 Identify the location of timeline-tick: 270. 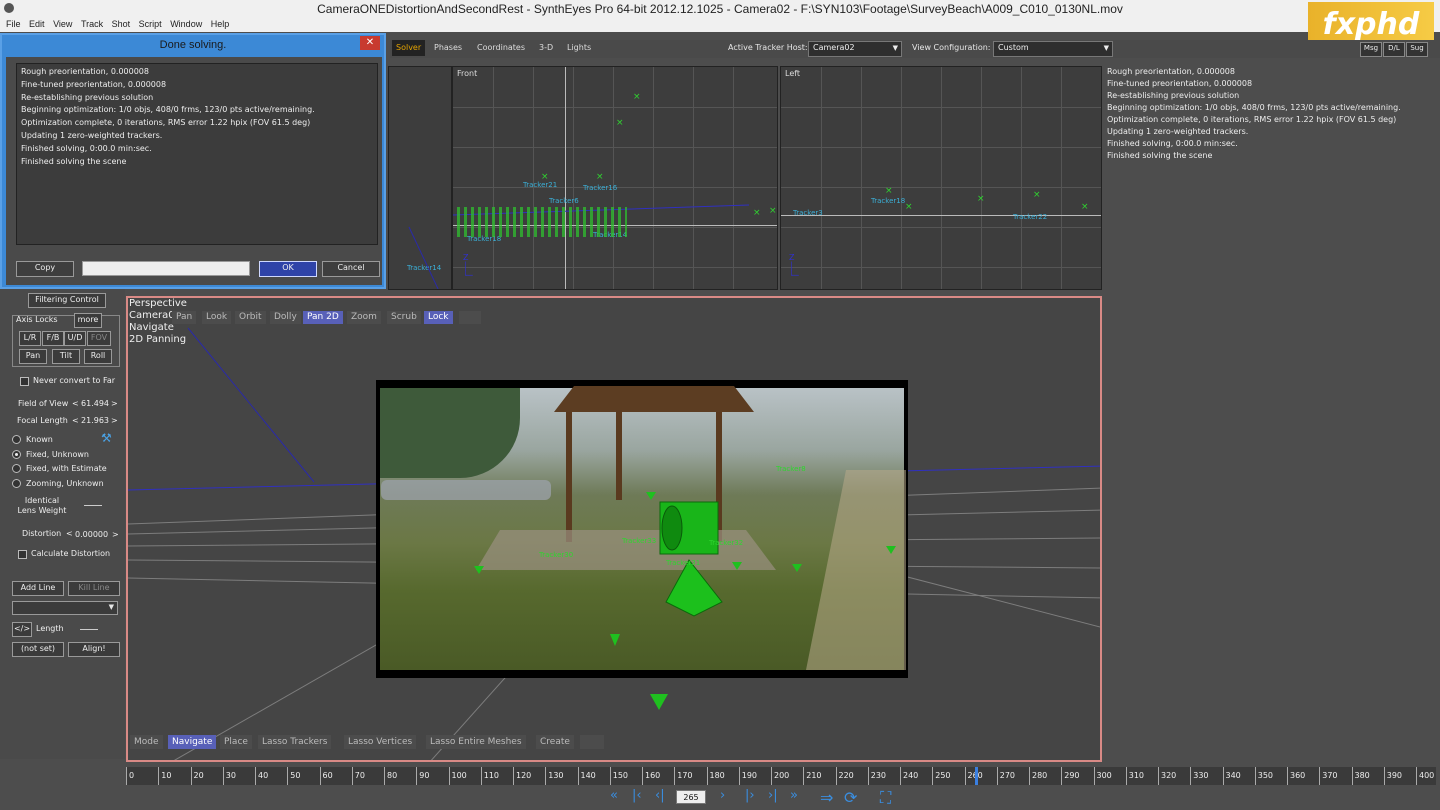
(1005, 776).